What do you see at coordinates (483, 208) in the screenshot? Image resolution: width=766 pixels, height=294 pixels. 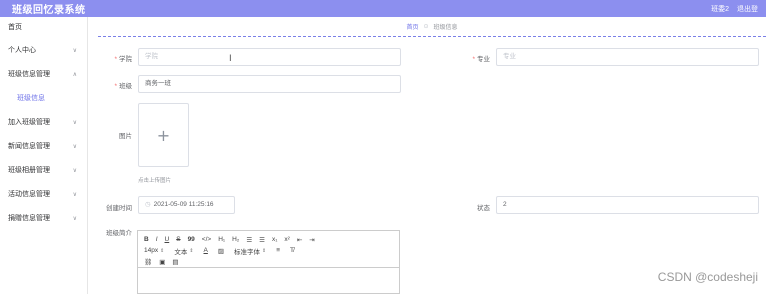 I see `status-label: 状态` at bounding box center [483, 208].